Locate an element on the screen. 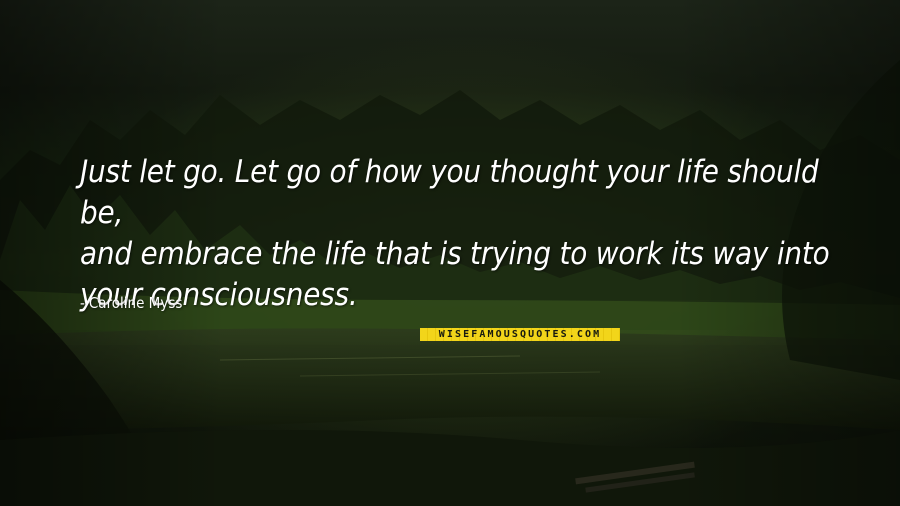 Image resolution: width=900 pixels, height=506 pixels. watermark-text: WISEFAMOUSQUOTES.COM is located at coordinates (520, 334).